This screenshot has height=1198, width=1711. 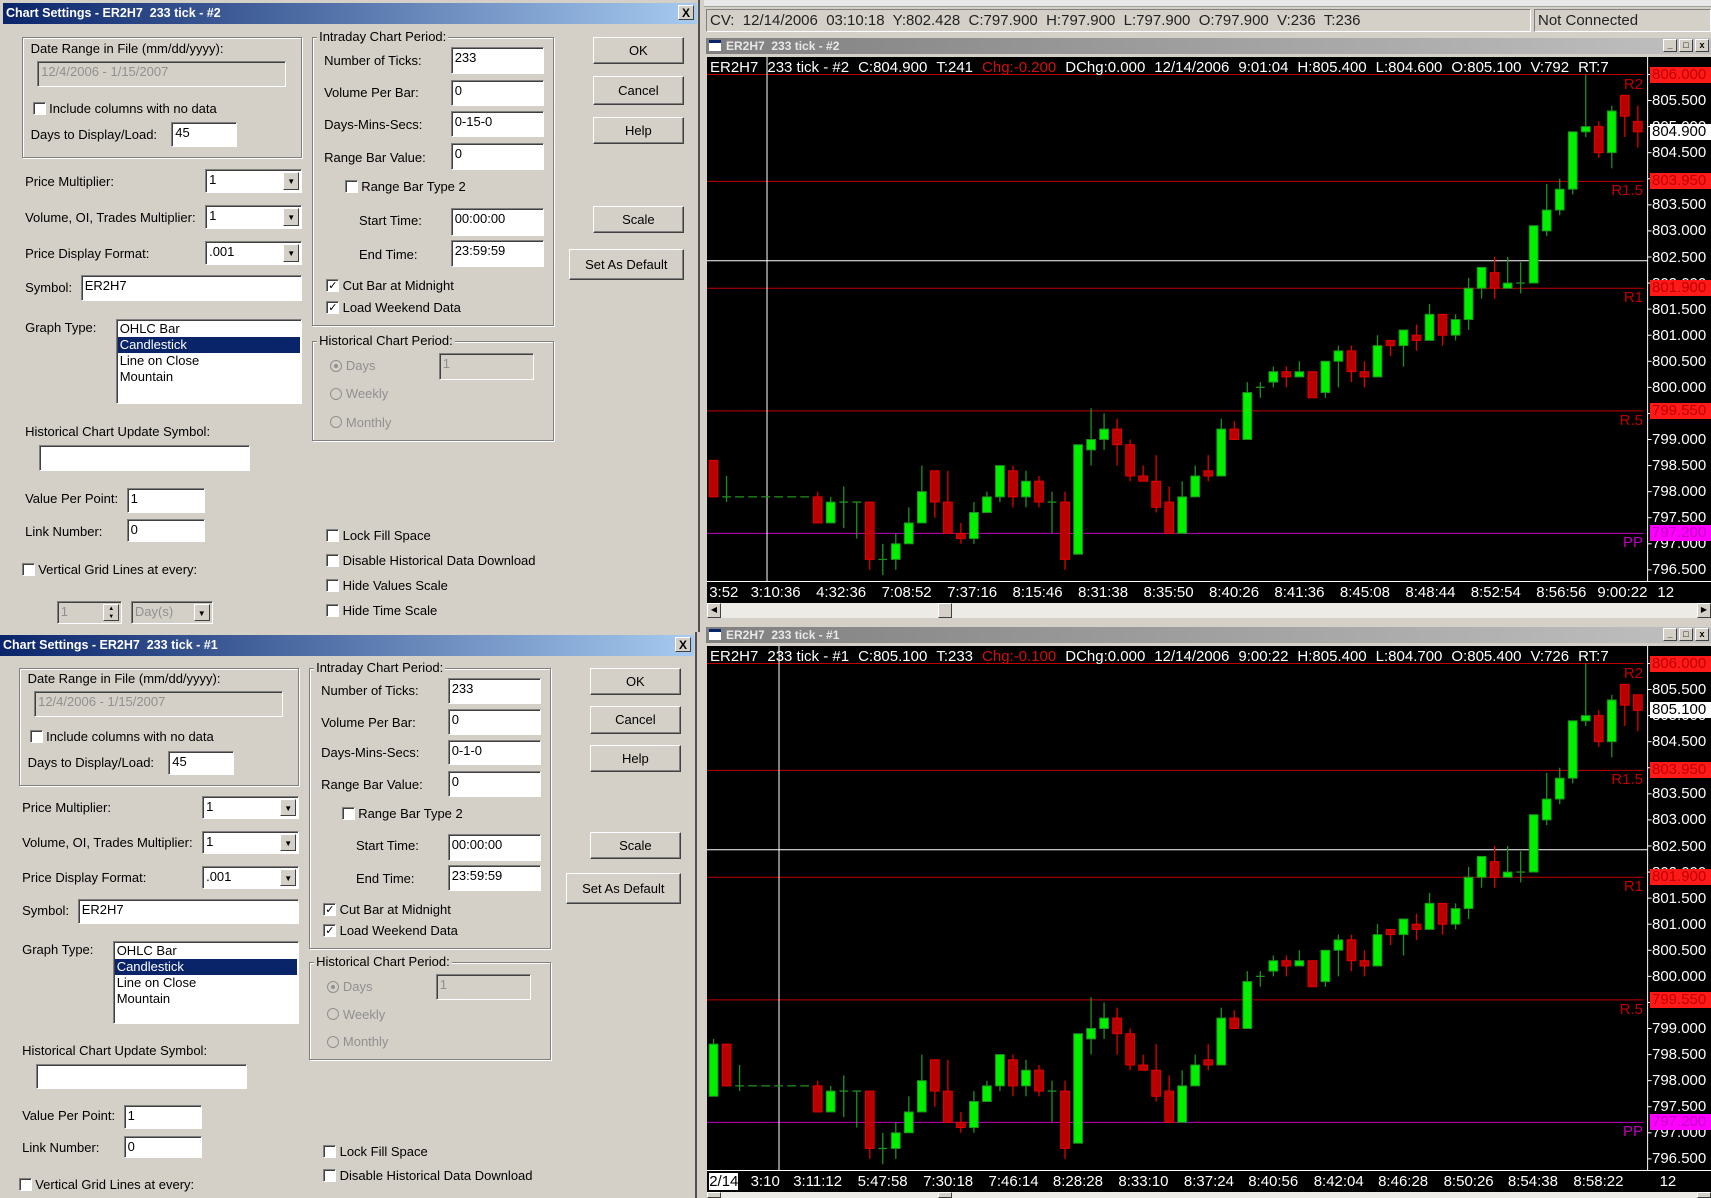 What do you see at coordinates (1704, 1195) in the screenshot?
I see `scroll-right-button` at bounding box center [1704, 1195].